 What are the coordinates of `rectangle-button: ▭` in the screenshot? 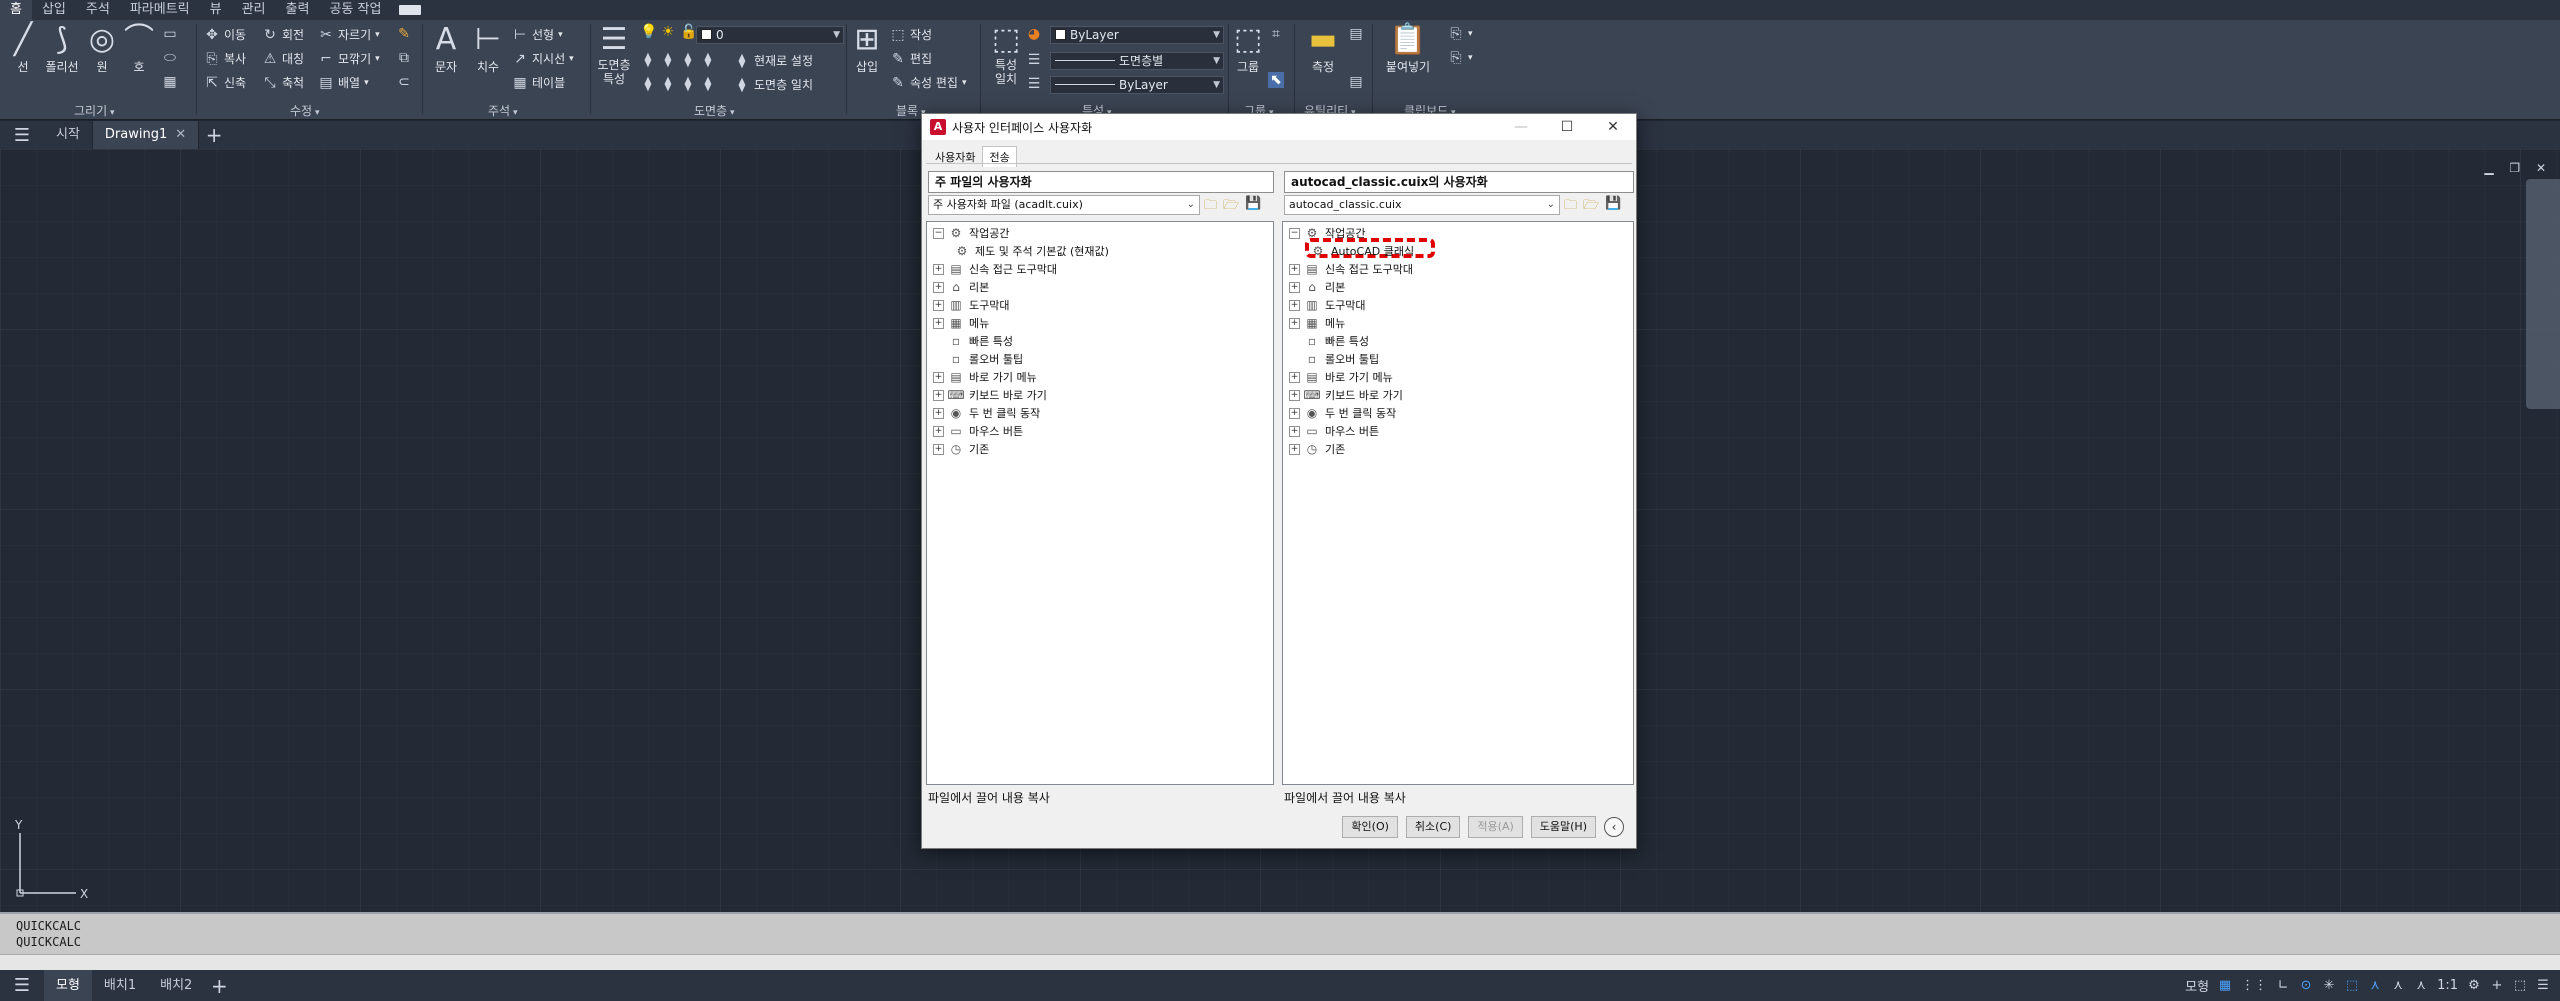 It's located at (170, 34).